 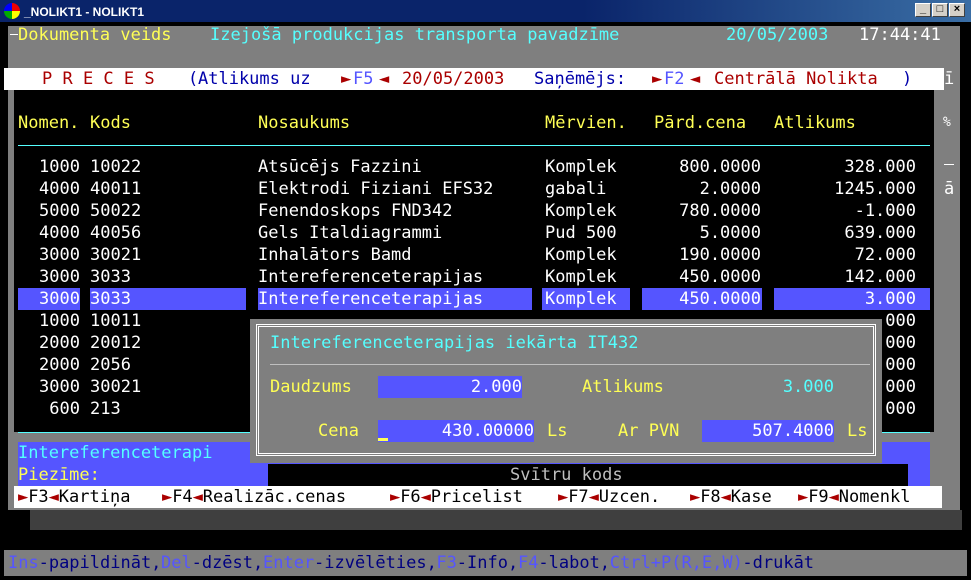 I want to click on cell-nomen: 2000, so click(x=59, y=343).